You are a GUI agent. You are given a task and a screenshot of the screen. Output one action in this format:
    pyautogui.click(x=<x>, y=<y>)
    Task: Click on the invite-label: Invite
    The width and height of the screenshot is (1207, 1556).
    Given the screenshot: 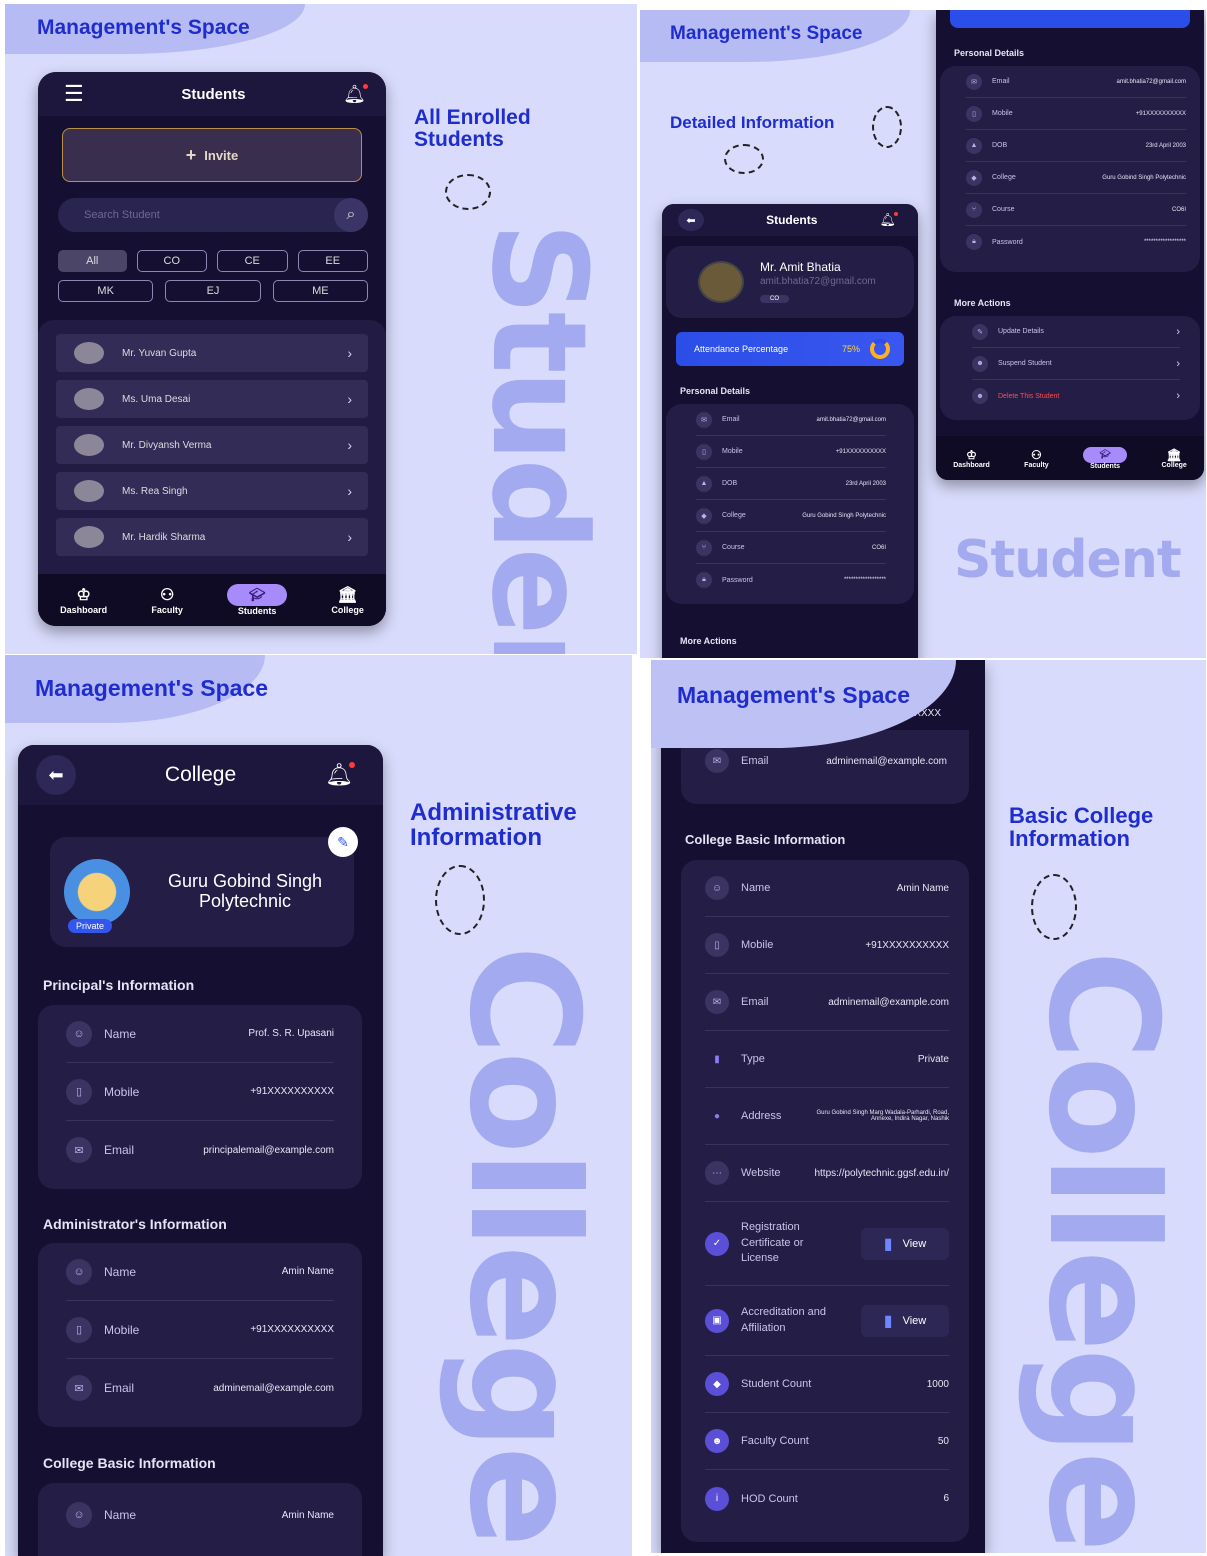 What is the action you would take?
    pyautogui.click(x=221, y=155)
    